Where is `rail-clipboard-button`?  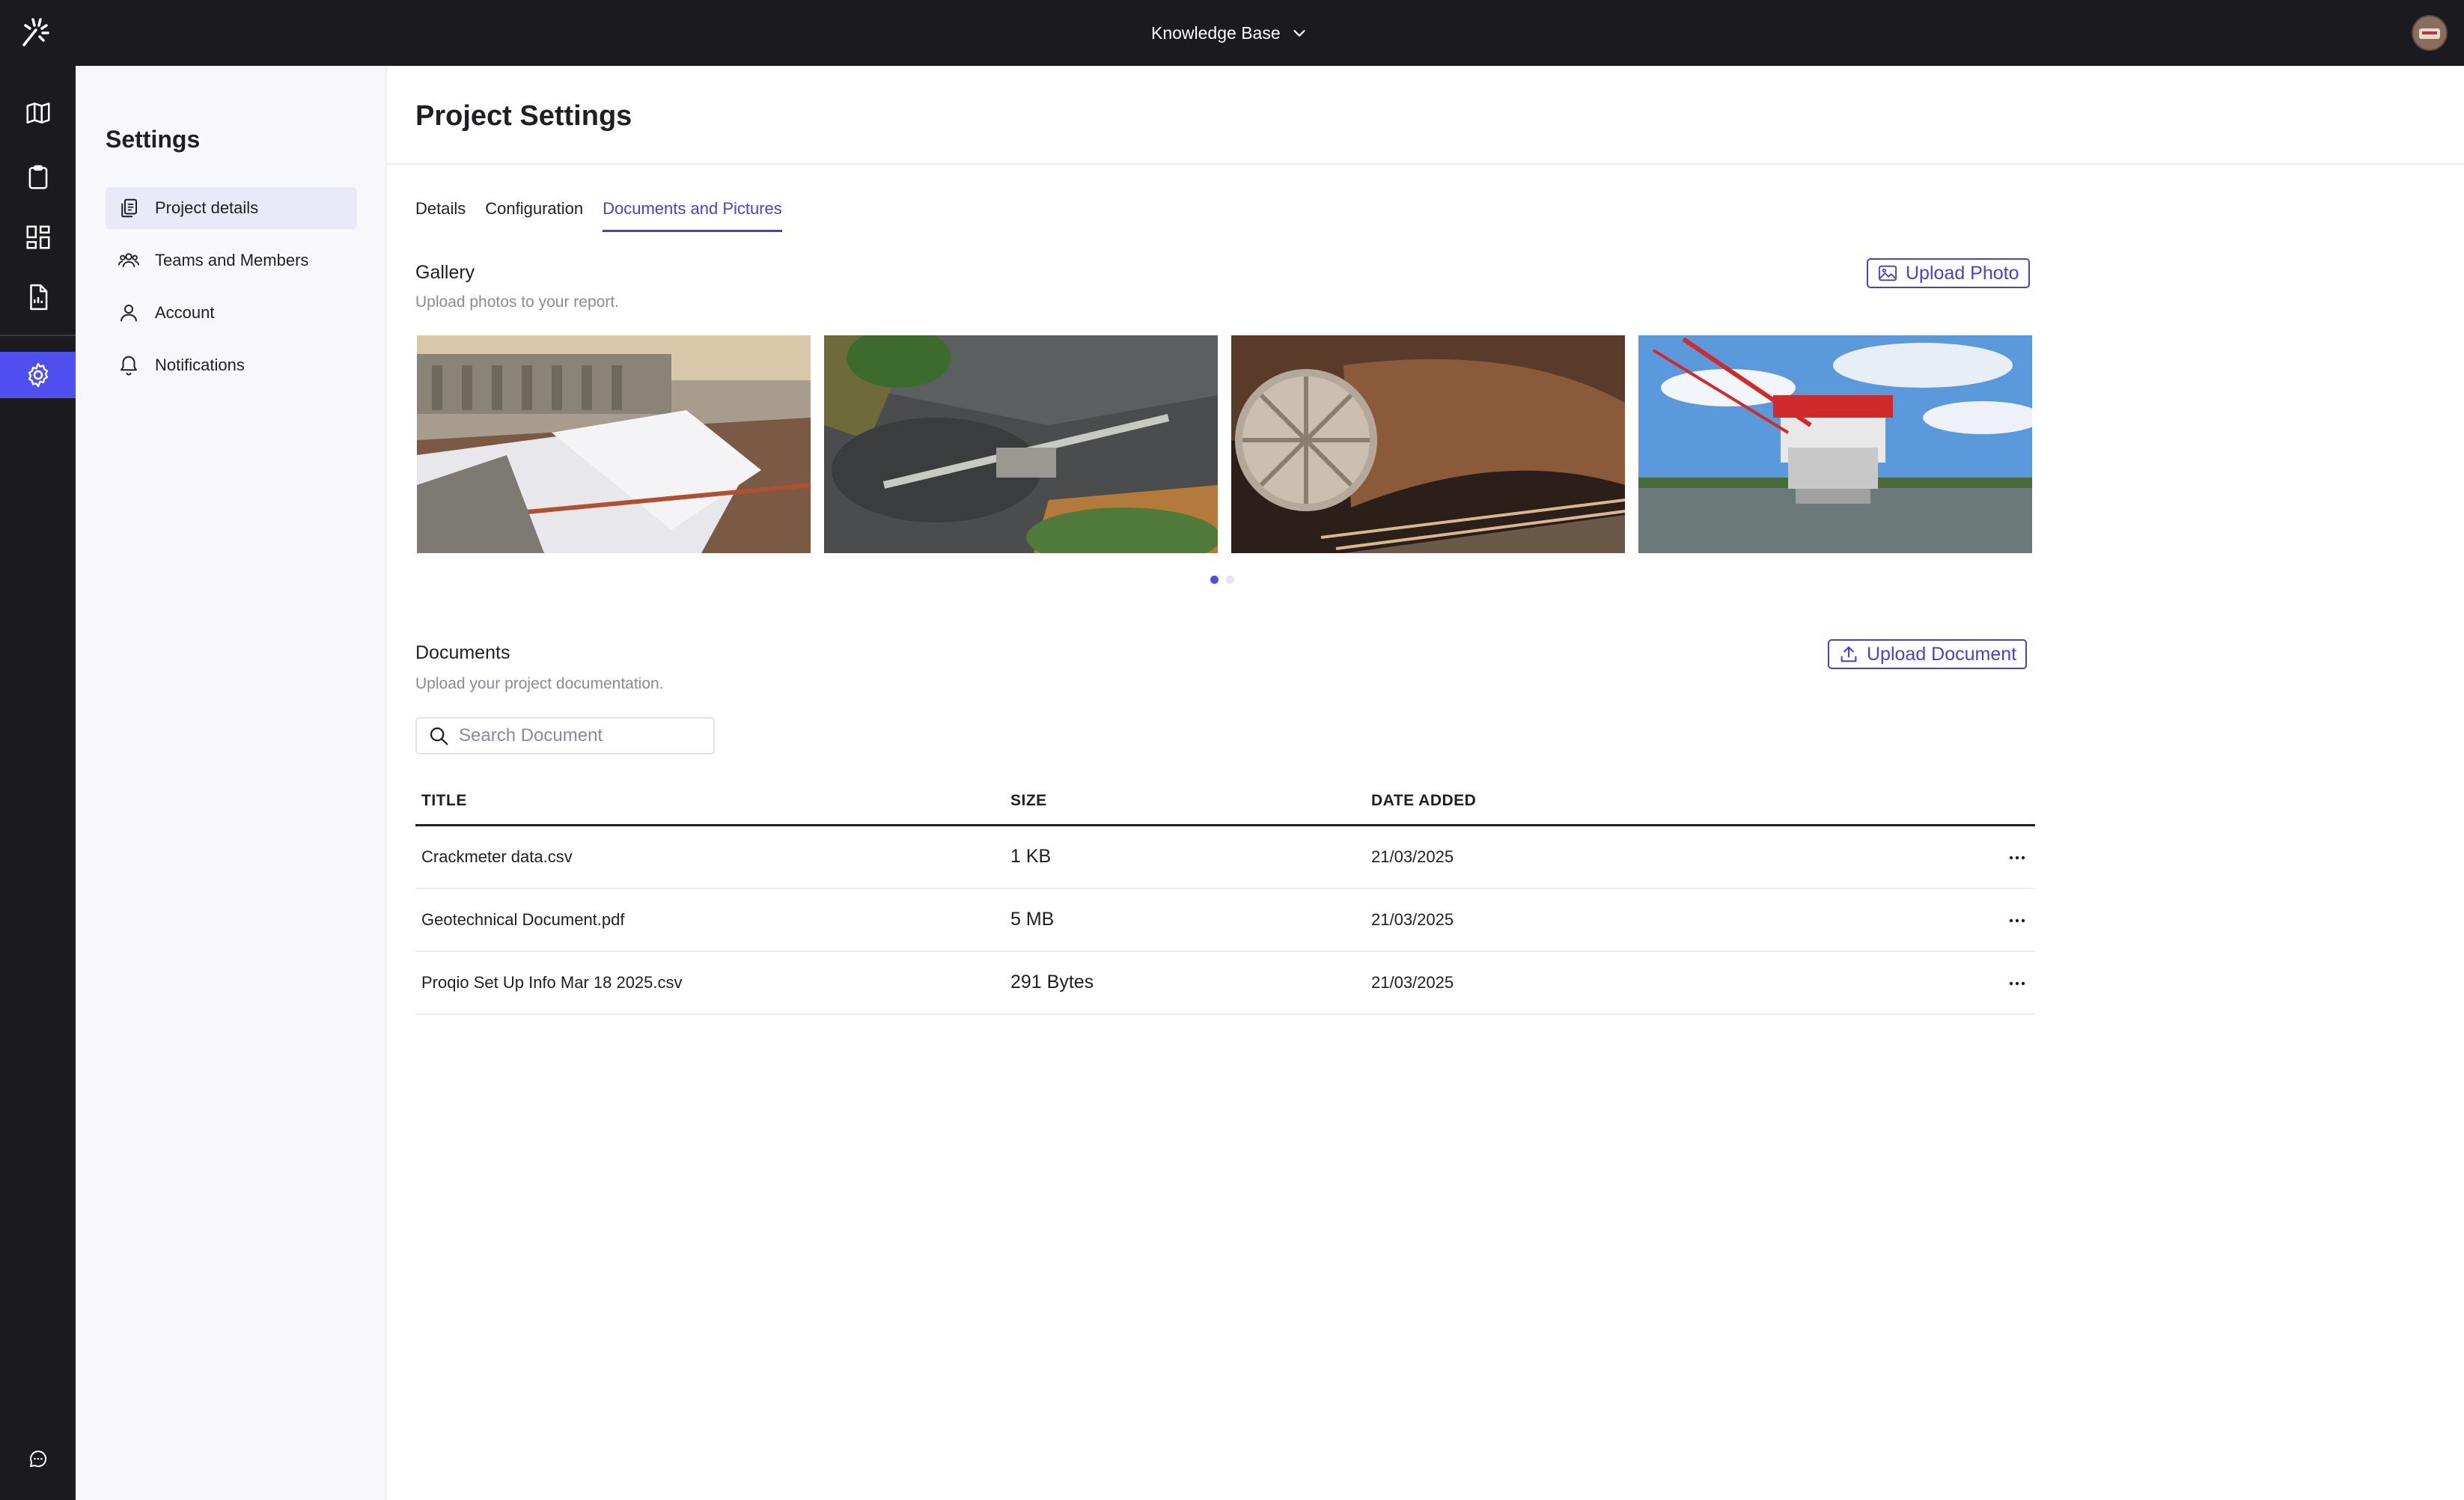
rail-clipboard-button is located at coordinates (38, 178).